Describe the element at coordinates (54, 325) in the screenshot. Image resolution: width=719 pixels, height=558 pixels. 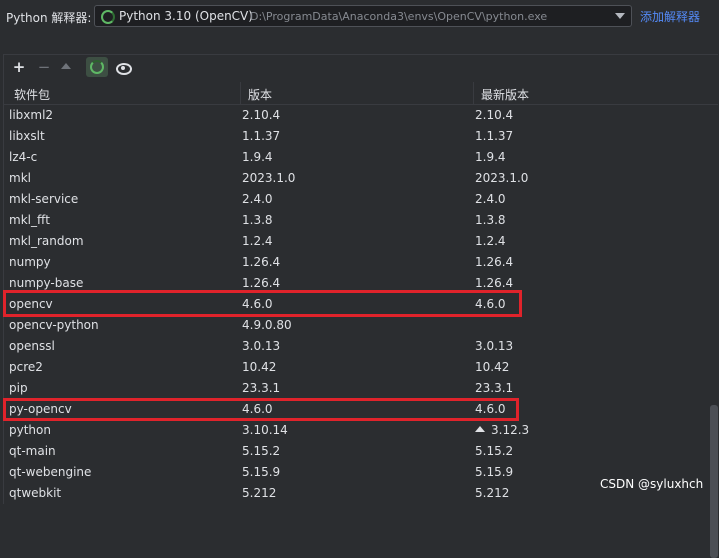
I see `package-name-cell: opencv-python` at that location.